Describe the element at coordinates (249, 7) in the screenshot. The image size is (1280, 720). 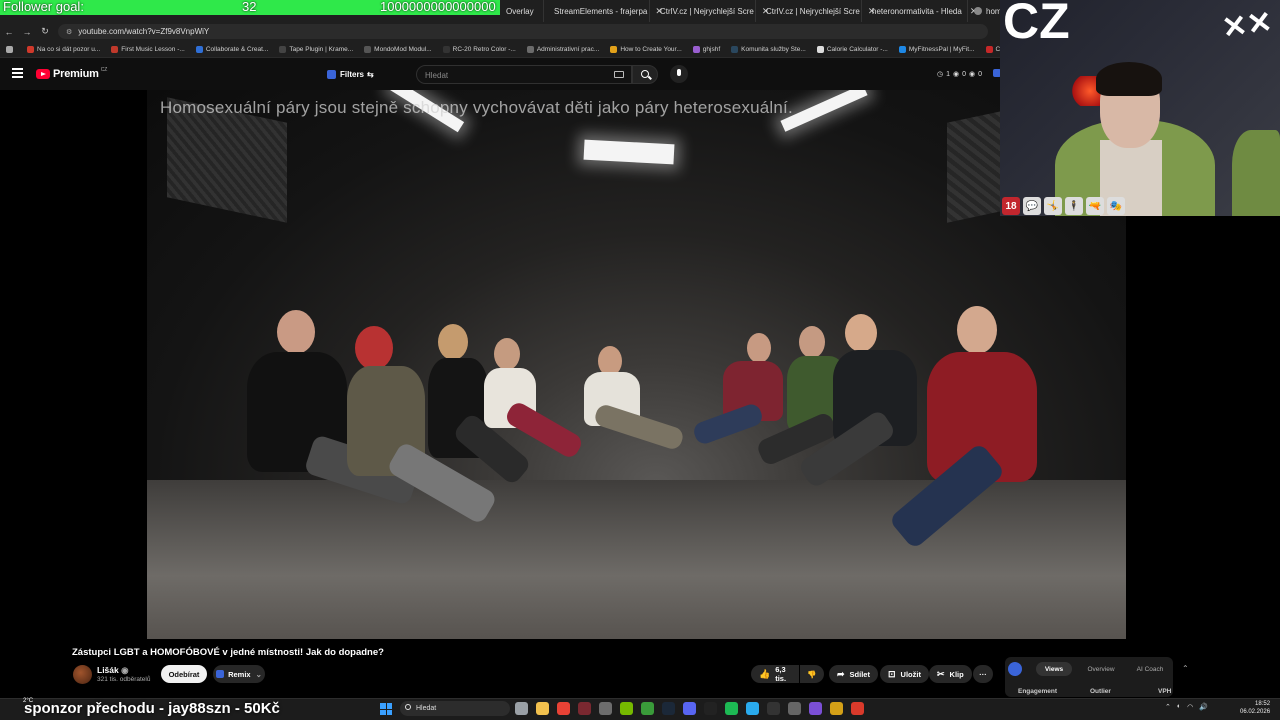
I see `follower-goal-current: 32` at that location.